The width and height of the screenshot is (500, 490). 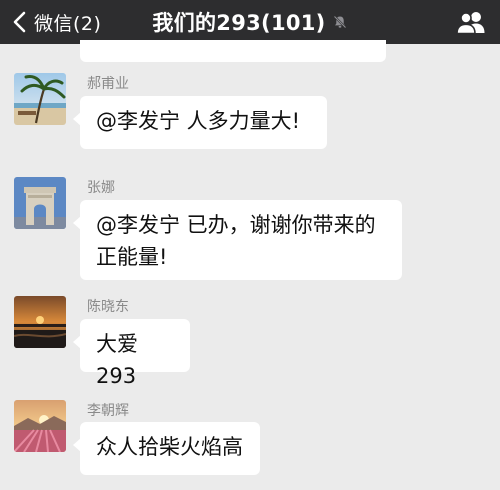 I want to click on sender-name: 郝甫业, so click(x=108, y=84).